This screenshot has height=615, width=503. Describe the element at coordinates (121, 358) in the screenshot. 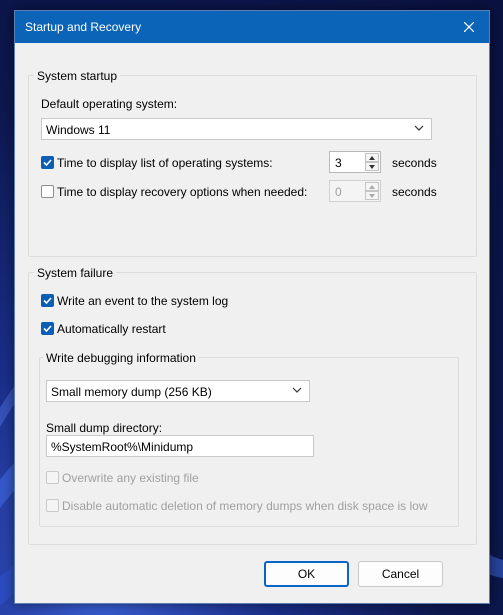

I see `debugging-legend: Write debugging information` at that location.